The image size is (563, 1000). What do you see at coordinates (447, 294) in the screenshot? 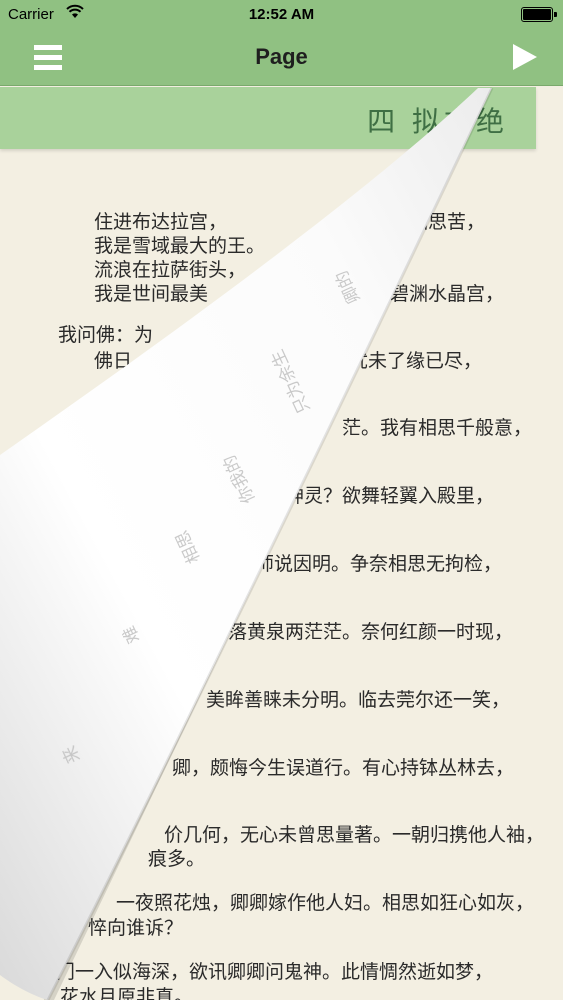
I see `text-line-right: 碧渊水晶宫，` at bounding box center [447, 294].